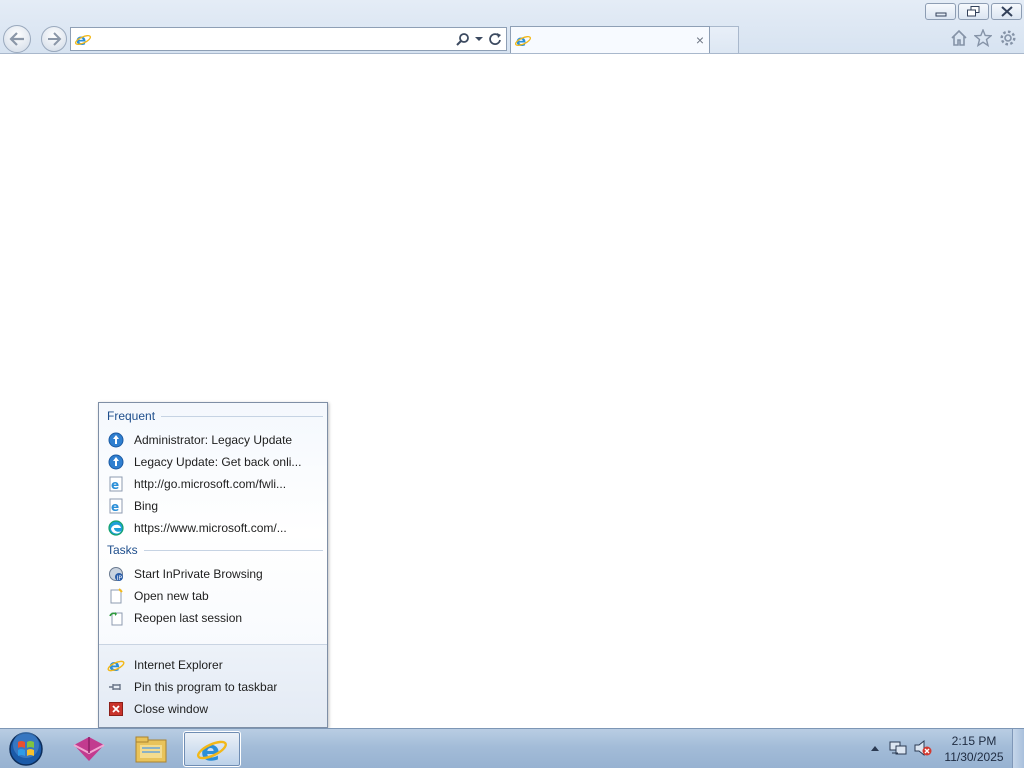 The height and width of the screenshot is (768, 1024). What do you see at coordinates (724, 39) in the screenshot?
I see `new-tab-button` at bounding box center [724, 39].